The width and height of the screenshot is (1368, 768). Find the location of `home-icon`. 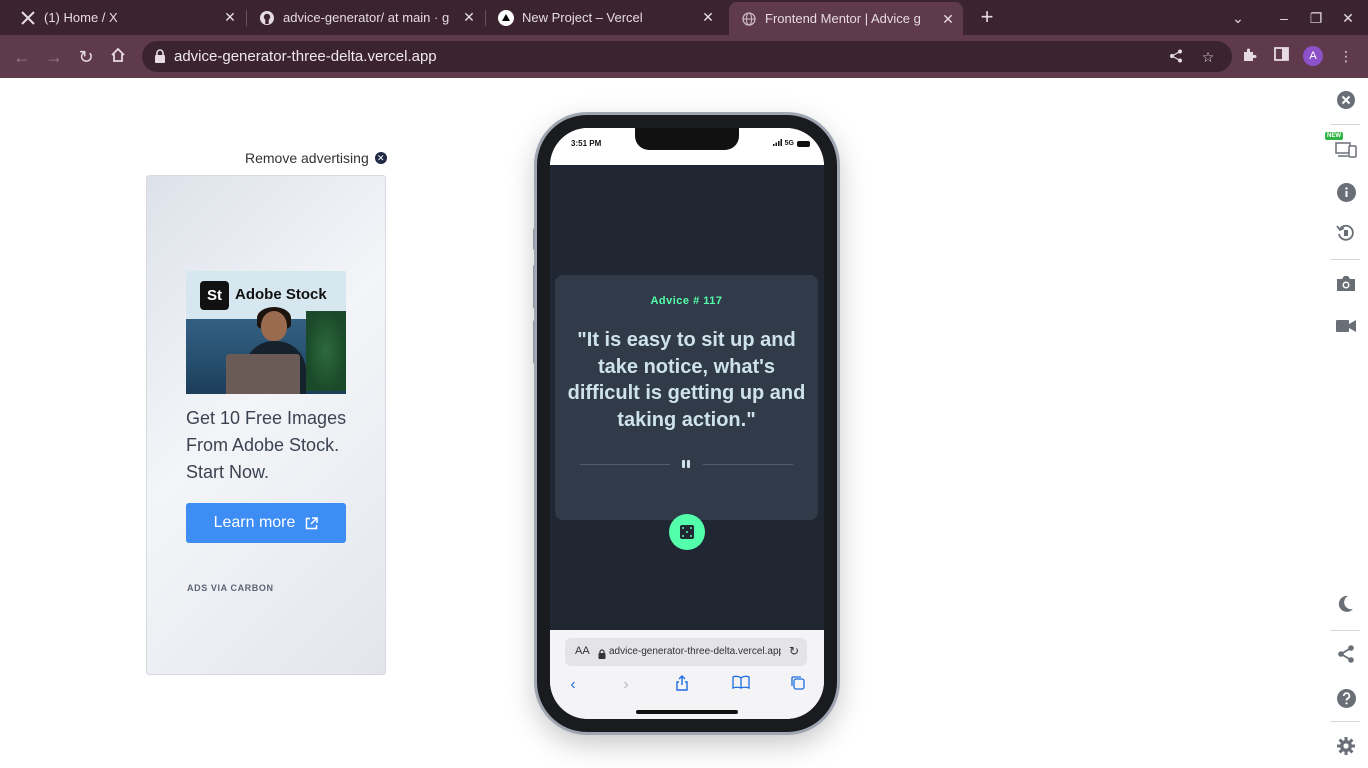

home-icon is located at coordinates (118, 57).